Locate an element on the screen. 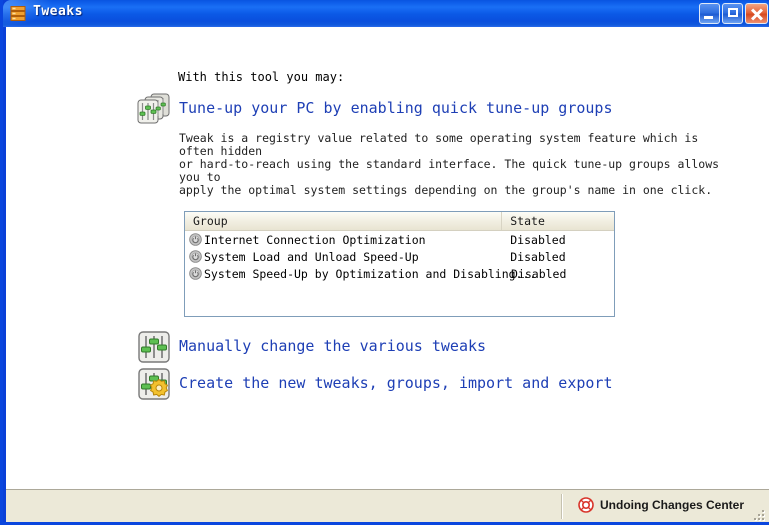 This screenshot has width=769, height=525. window-controls is located at coordinates (733, 13).